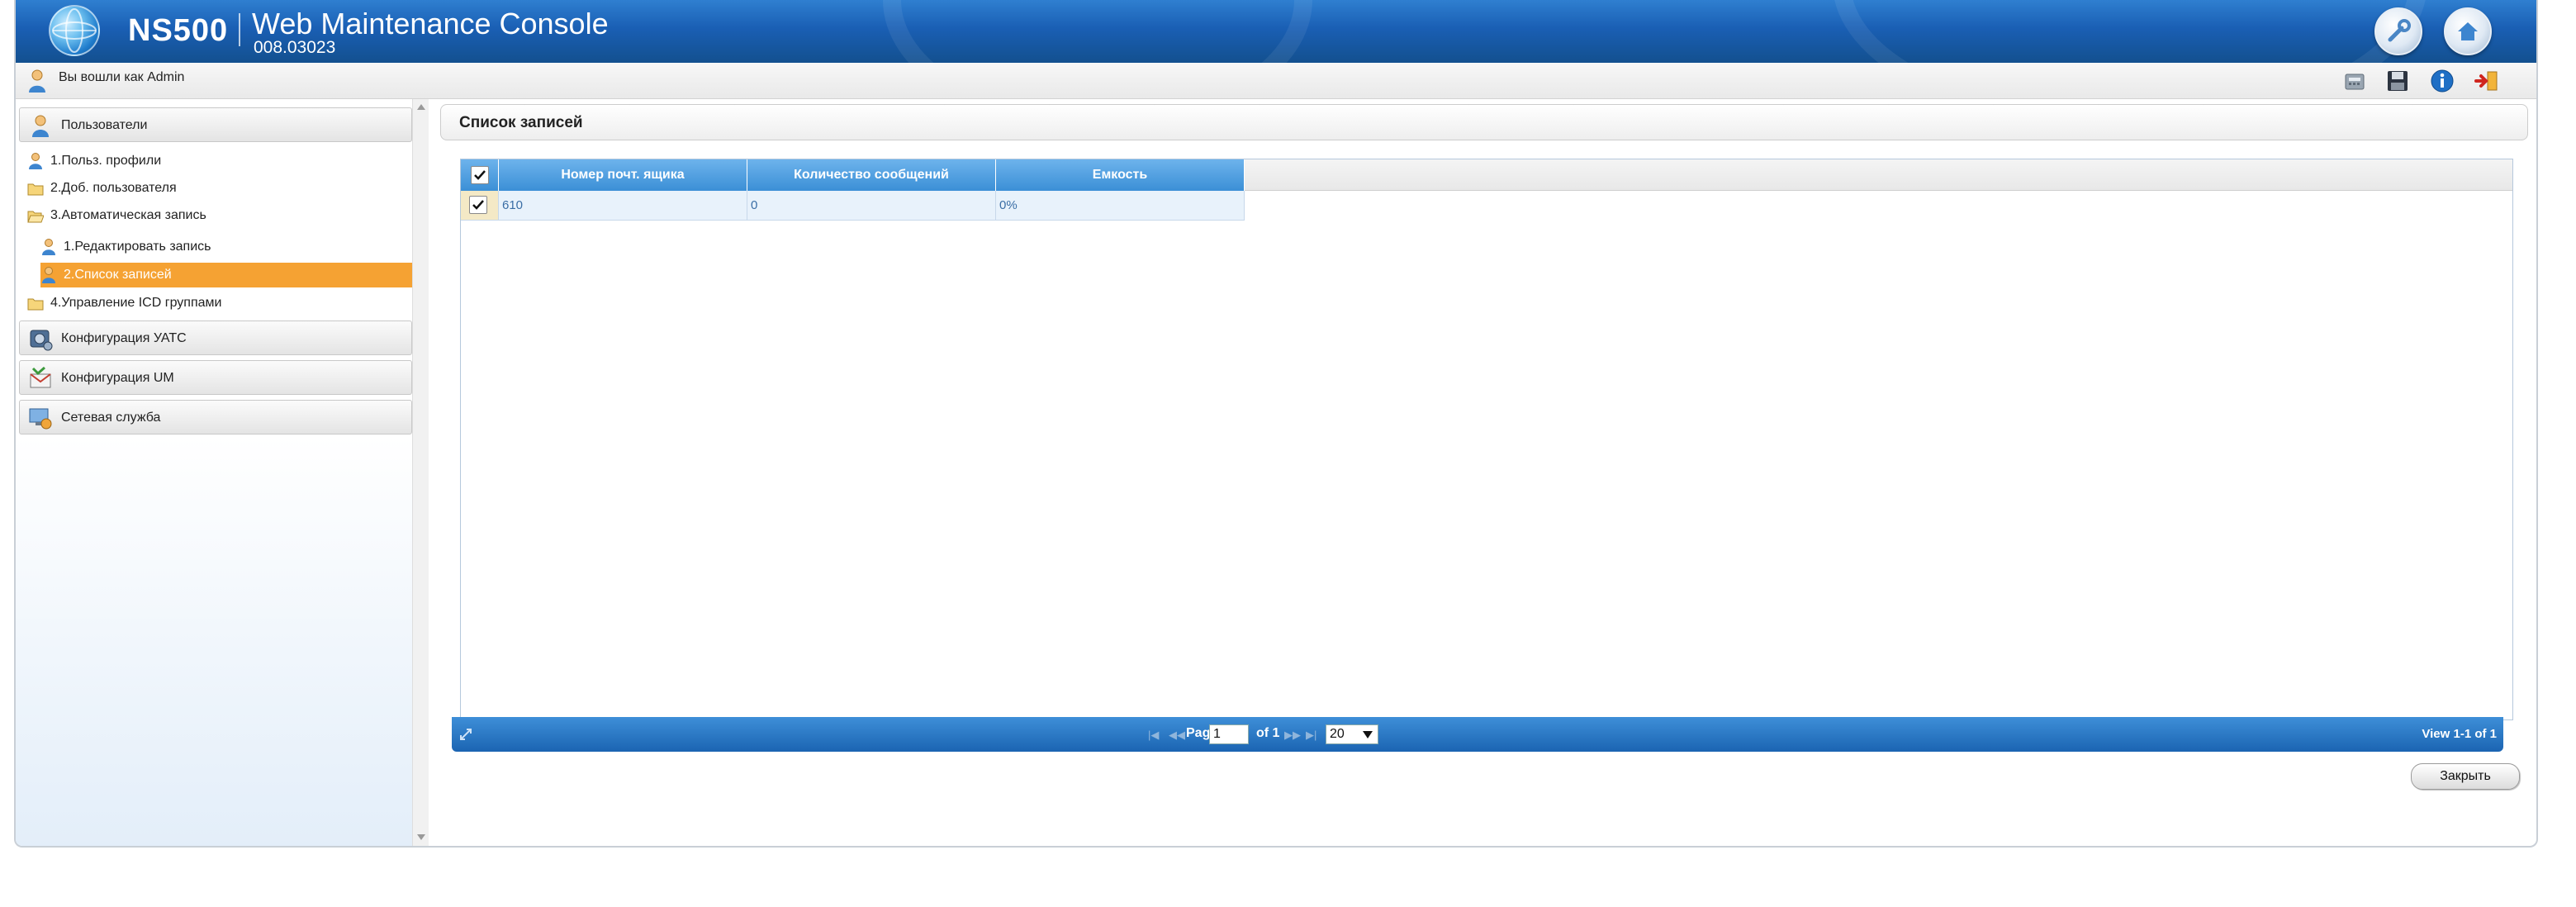 Image resolution: width=2576 pixels, height=907 pixels. I want to click on home-button, so click(2468, 31).